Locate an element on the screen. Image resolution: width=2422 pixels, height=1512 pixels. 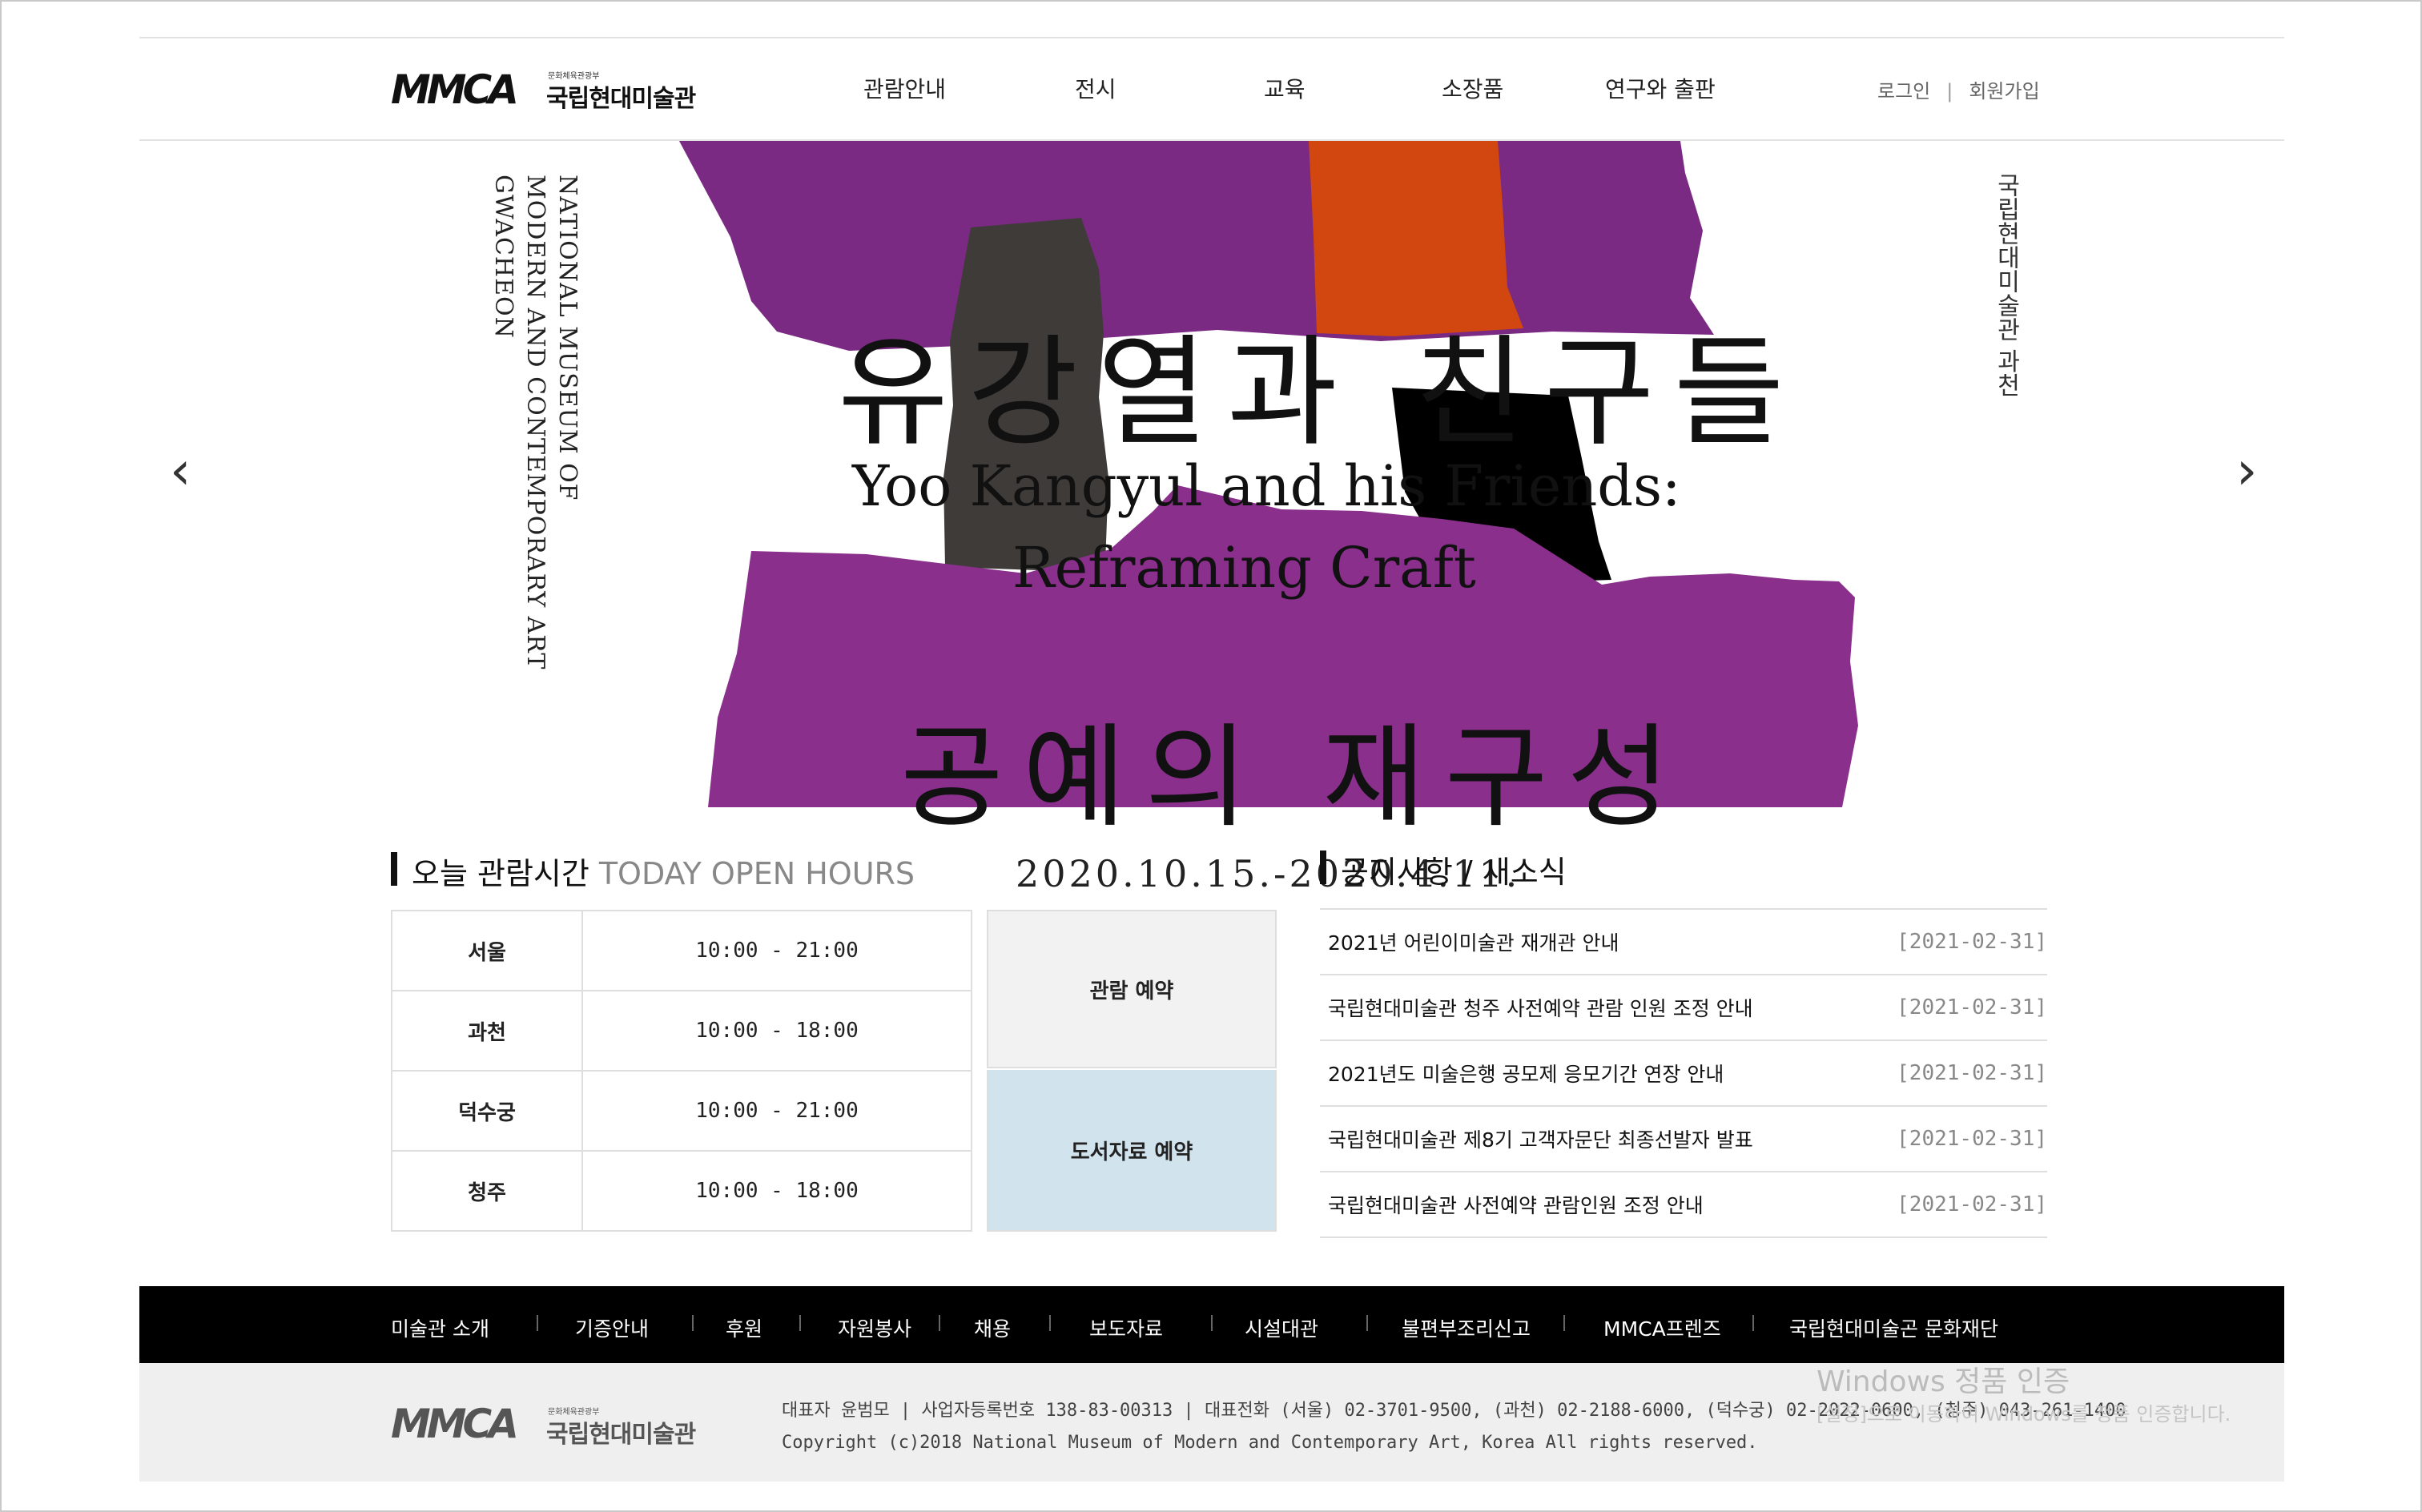
visit-reservation-button: 관람 예약 is located at coordinates (1132, 989).